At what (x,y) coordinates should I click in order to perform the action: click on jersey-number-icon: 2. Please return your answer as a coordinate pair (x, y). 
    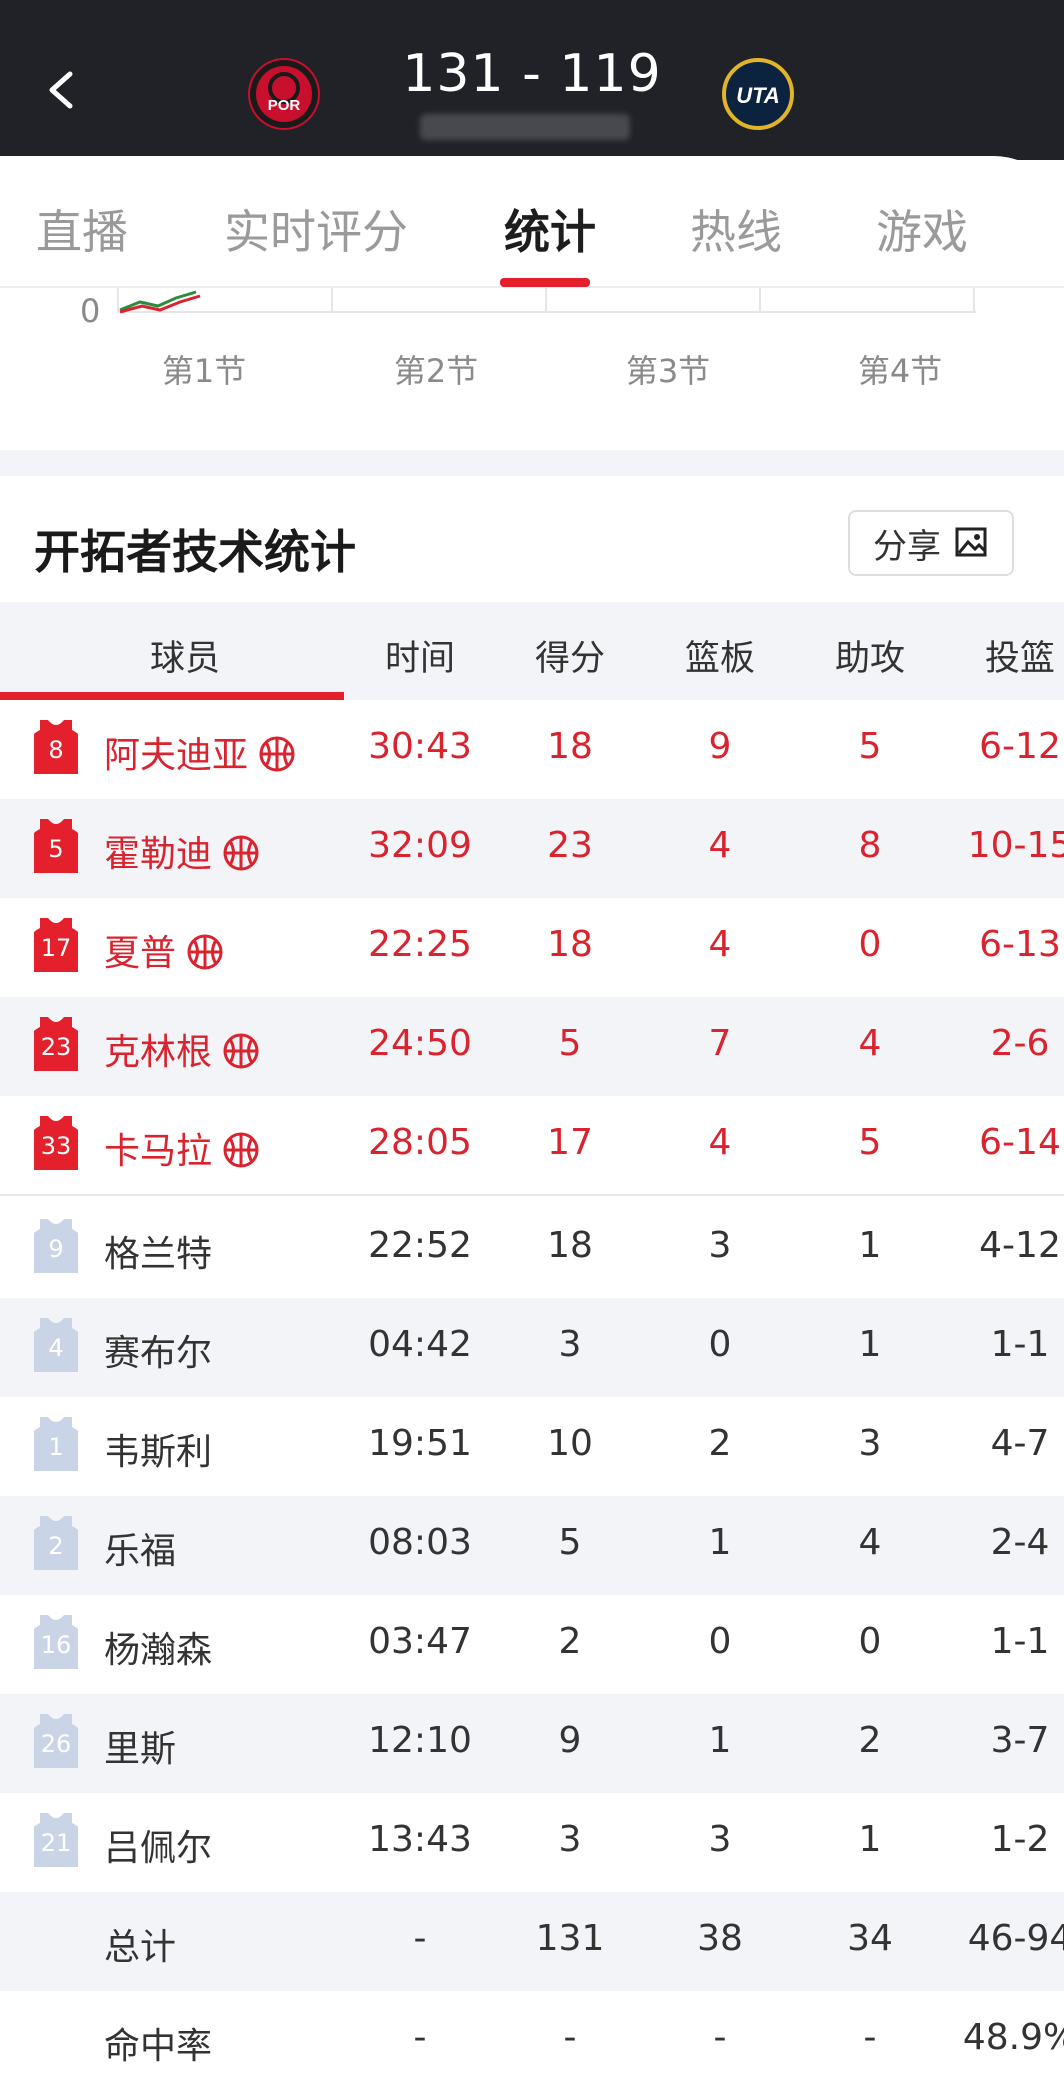
    Looking at the image, I should click on (56, 1543).